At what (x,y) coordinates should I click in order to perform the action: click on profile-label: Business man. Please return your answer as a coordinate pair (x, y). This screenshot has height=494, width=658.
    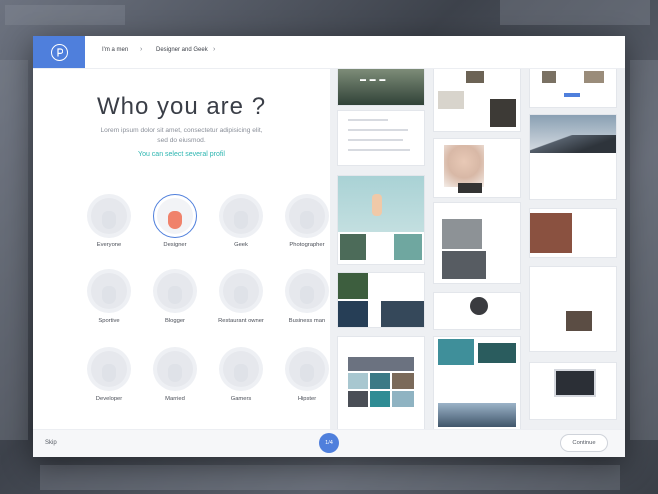
    Looking at the image, I should click on (307, 321).